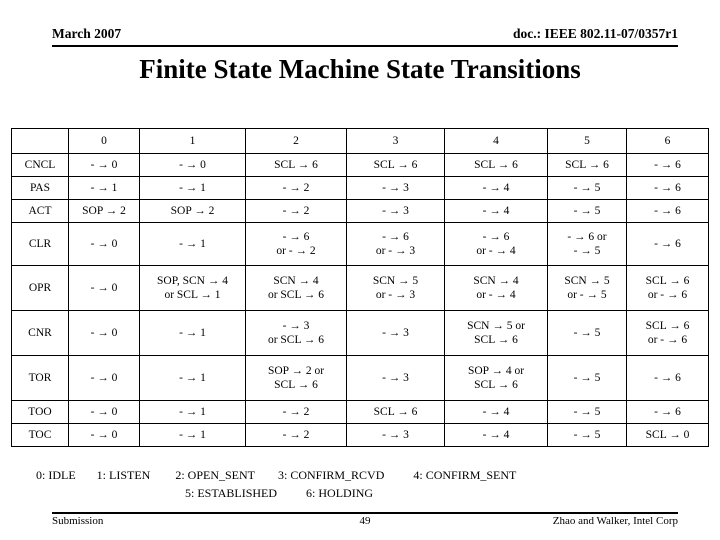  Describe the element at coordinates (40, 435) in the screenshot. I see `row-label-toc: TOC` at that location.